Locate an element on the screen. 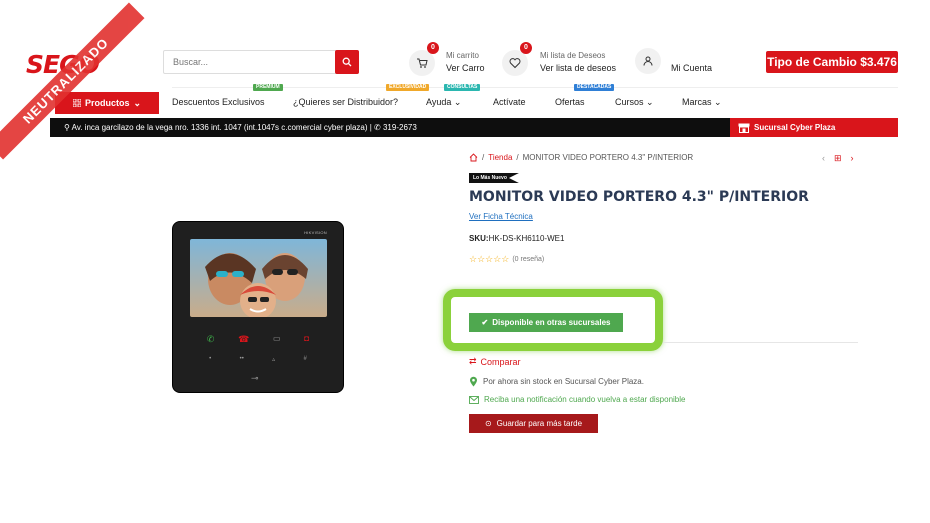 Image resolution: width=930 pixels, height=523 pixels. search-input is located at coordinates (250, 62).